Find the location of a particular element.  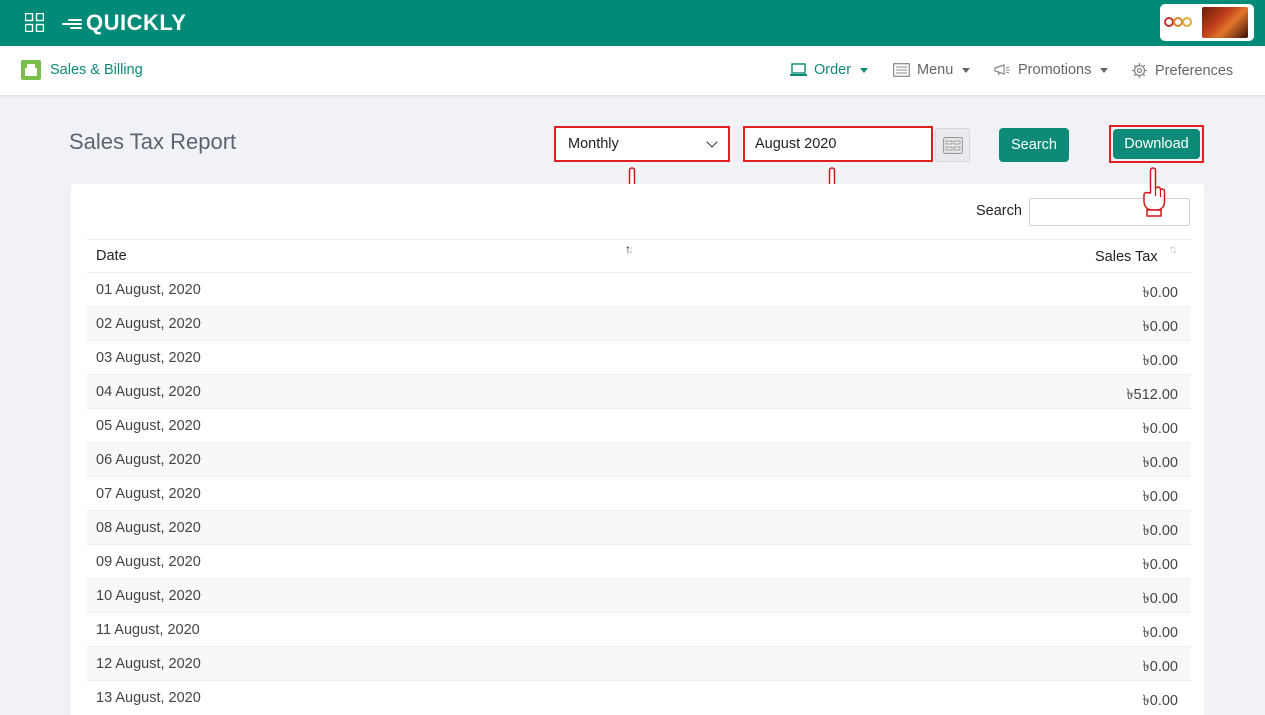

download-button: Download is located at coordinates (1156, 144).